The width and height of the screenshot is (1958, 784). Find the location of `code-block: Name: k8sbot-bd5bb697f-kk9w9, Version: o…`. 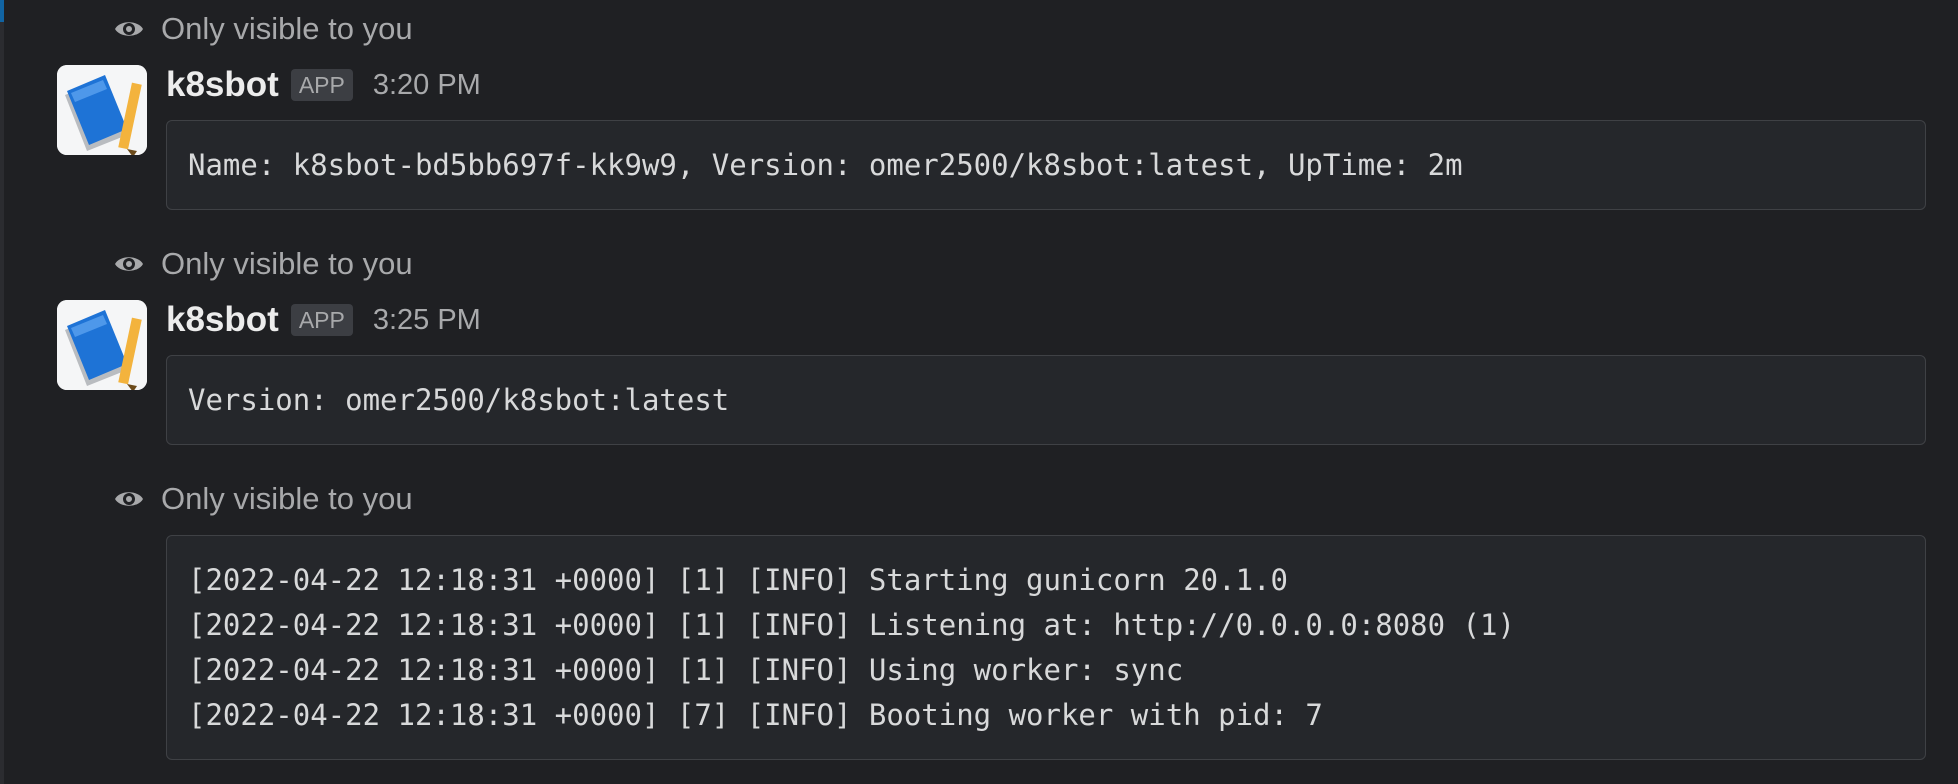

code-block: Name: k8sbot-bd5bb697f-kk9w9, Version: o… is located at coordinates (1046, 165).